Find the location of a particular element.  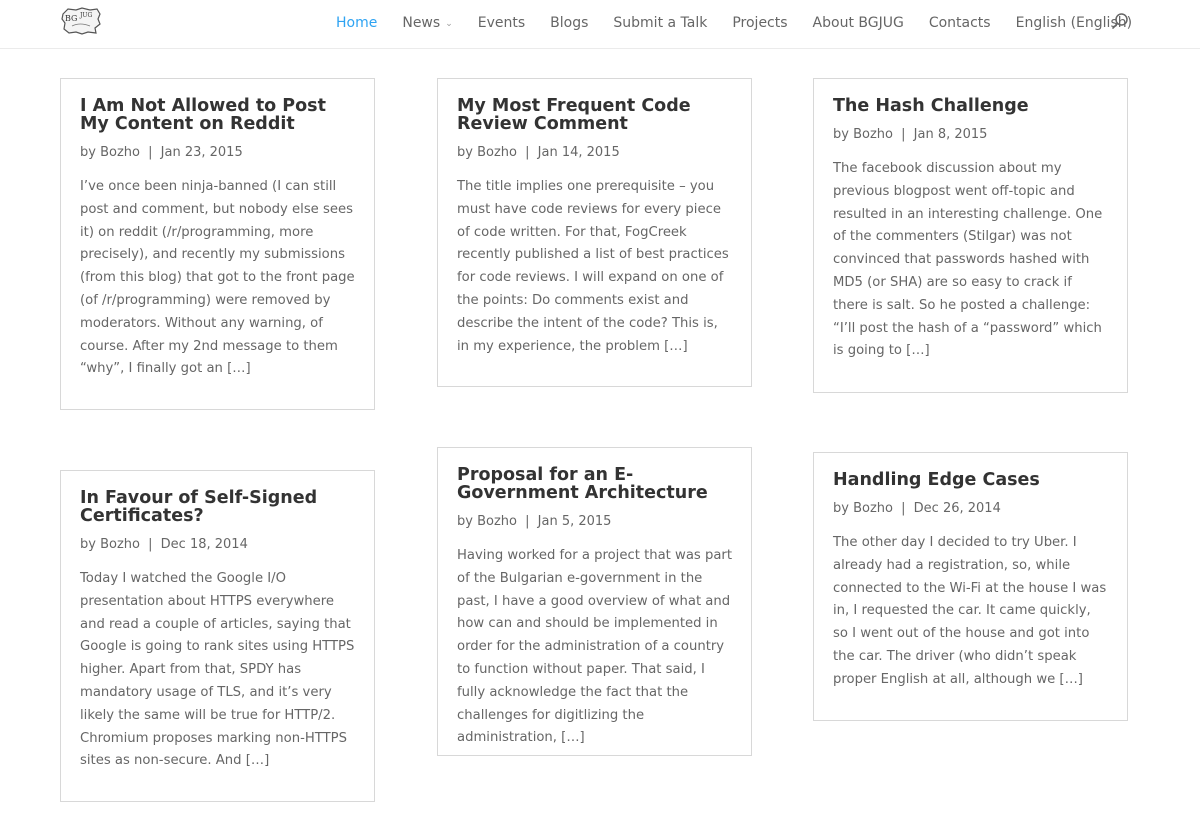

post-meta: by Bozho | Dec 26, 2014 is located at coordinates (970, 509).